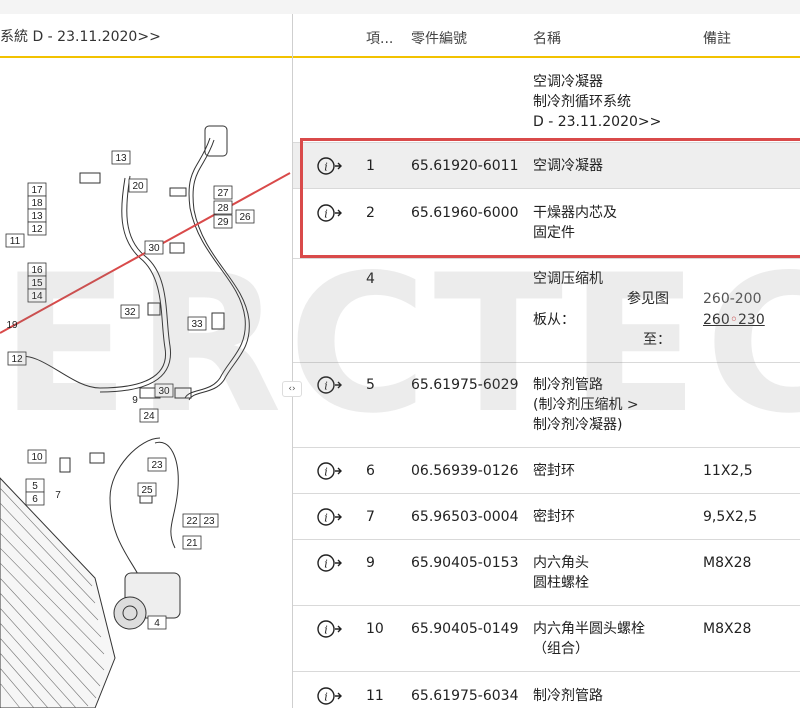  I want to click on callout-23: 23, so click(157, 465).